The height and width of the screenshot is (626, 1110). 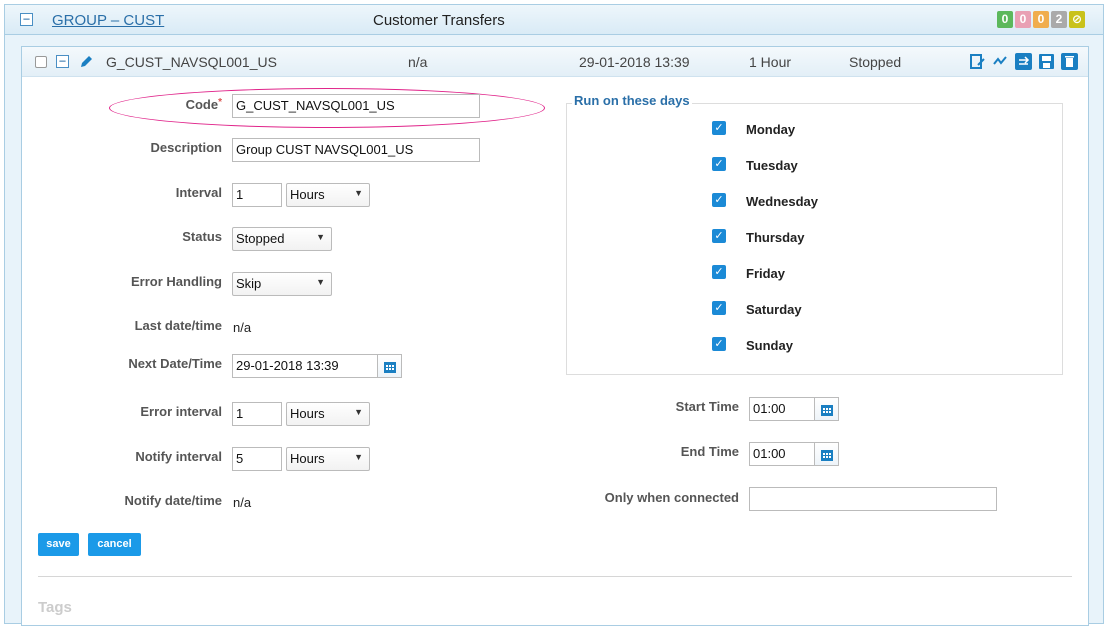 What do you see at coordinates (719, 200) in the screenshot?
I see `wednesday-checkbox: ✓` at bounding box center [719, 200].